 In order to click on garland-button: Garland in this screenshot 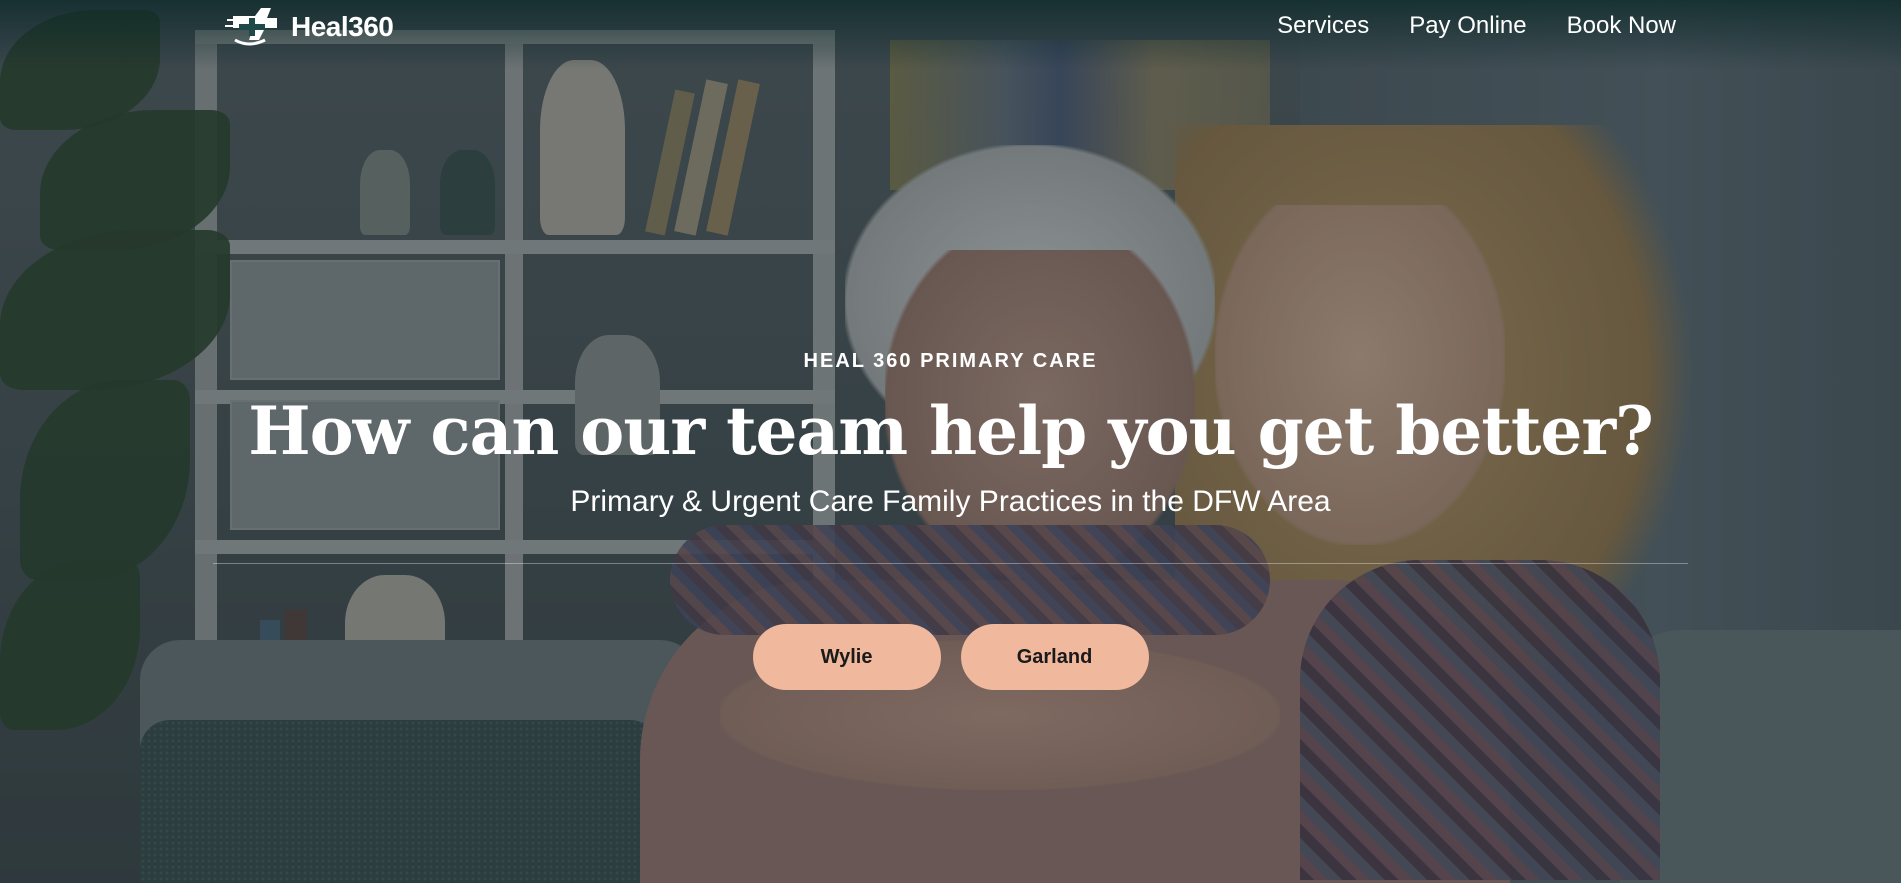, I will do `click(1054, 657)`.